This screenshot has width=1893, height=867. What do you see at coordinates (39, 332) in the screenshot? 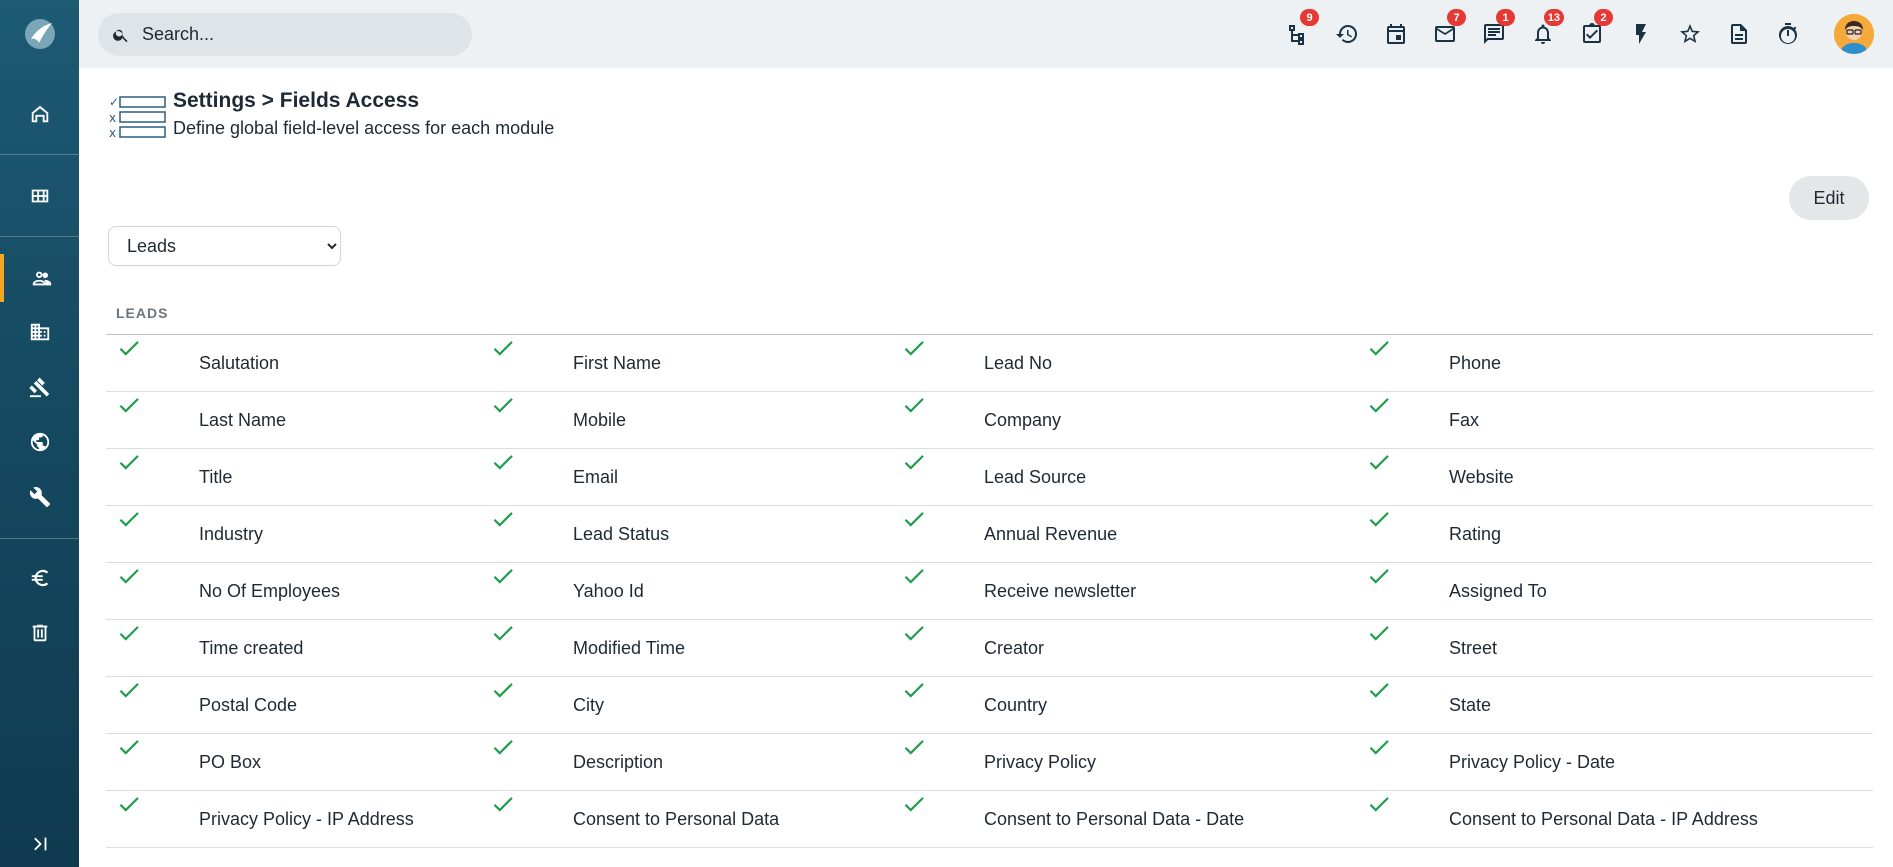
I see `sidebar-item-organizations` at bounding box center [39, 332].